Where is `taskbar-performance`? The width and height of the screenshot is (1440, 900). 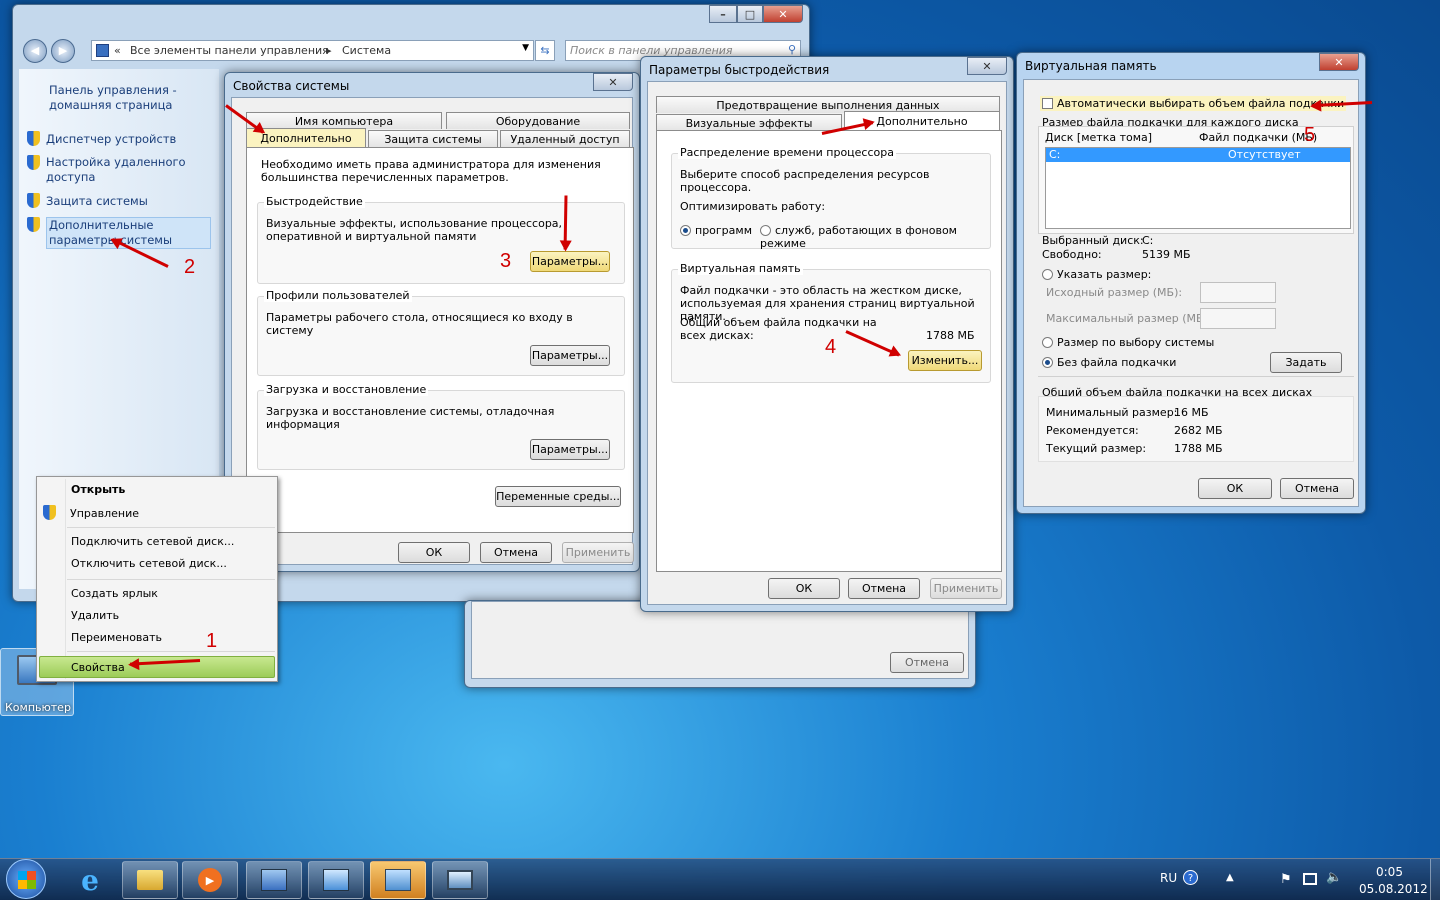
taskbar-performance is located at coordinates (460, 880).